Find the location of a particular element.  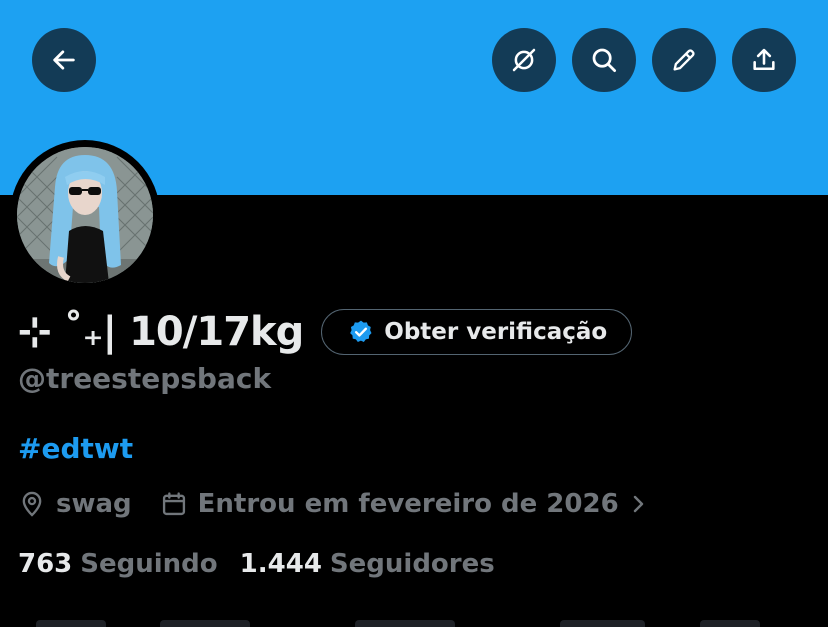

profile-meta-row: swag Entrou em fevereiro de 2026 is located at coordinates (337, 504).